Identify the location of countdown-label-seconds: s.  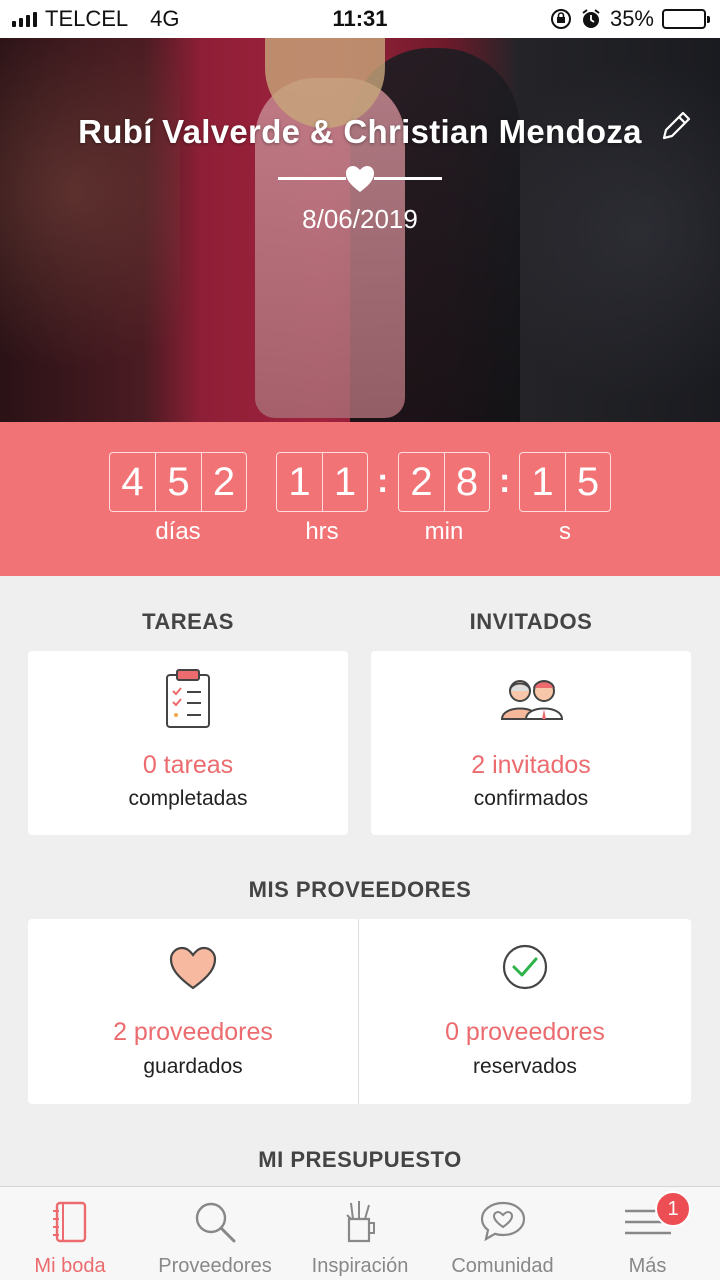
(565, 531).